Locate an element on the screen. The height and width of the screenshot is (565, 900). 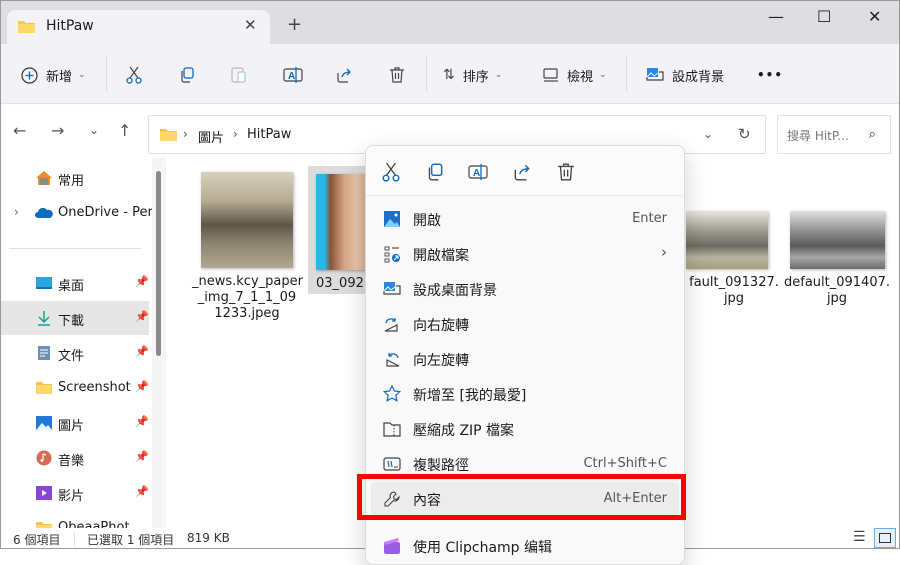
new-label: 新增 is located at coordinates (59, 77).